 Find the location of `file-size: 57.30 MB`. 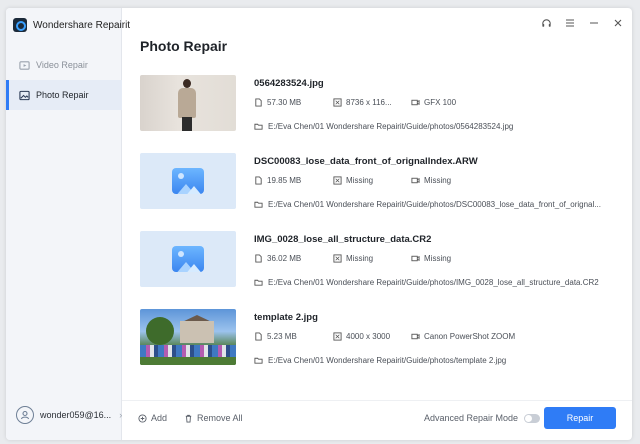

file-size: 57.30 MB is located at coordinates (284, 102).